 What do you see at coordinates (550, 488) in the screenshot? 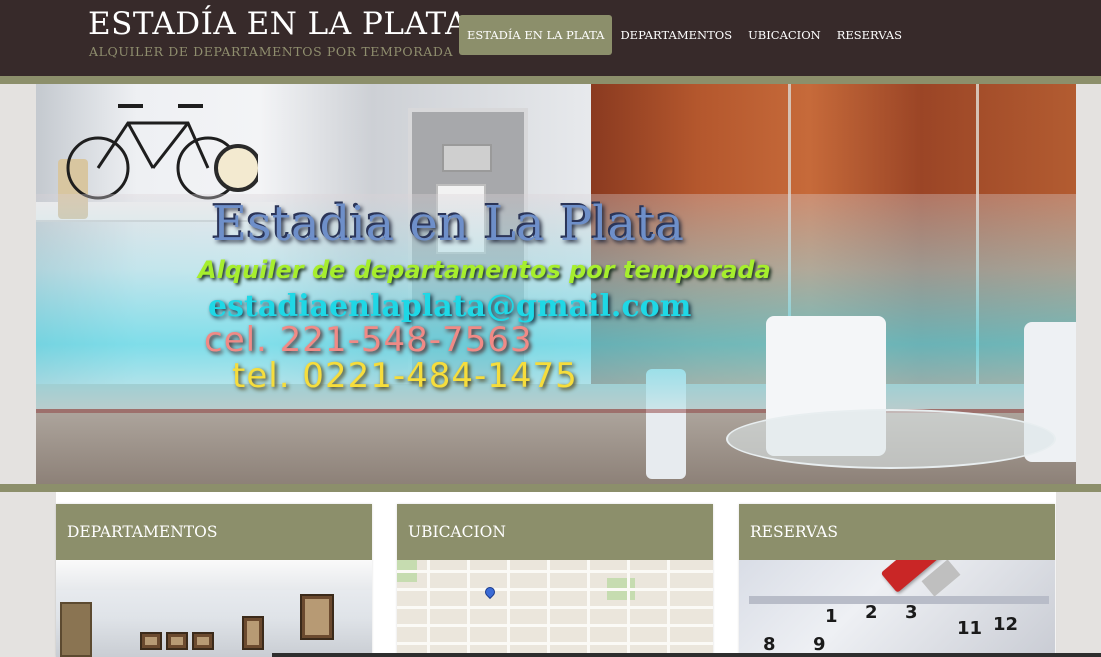
I see `content-divider` at bounding box center [550, 488].